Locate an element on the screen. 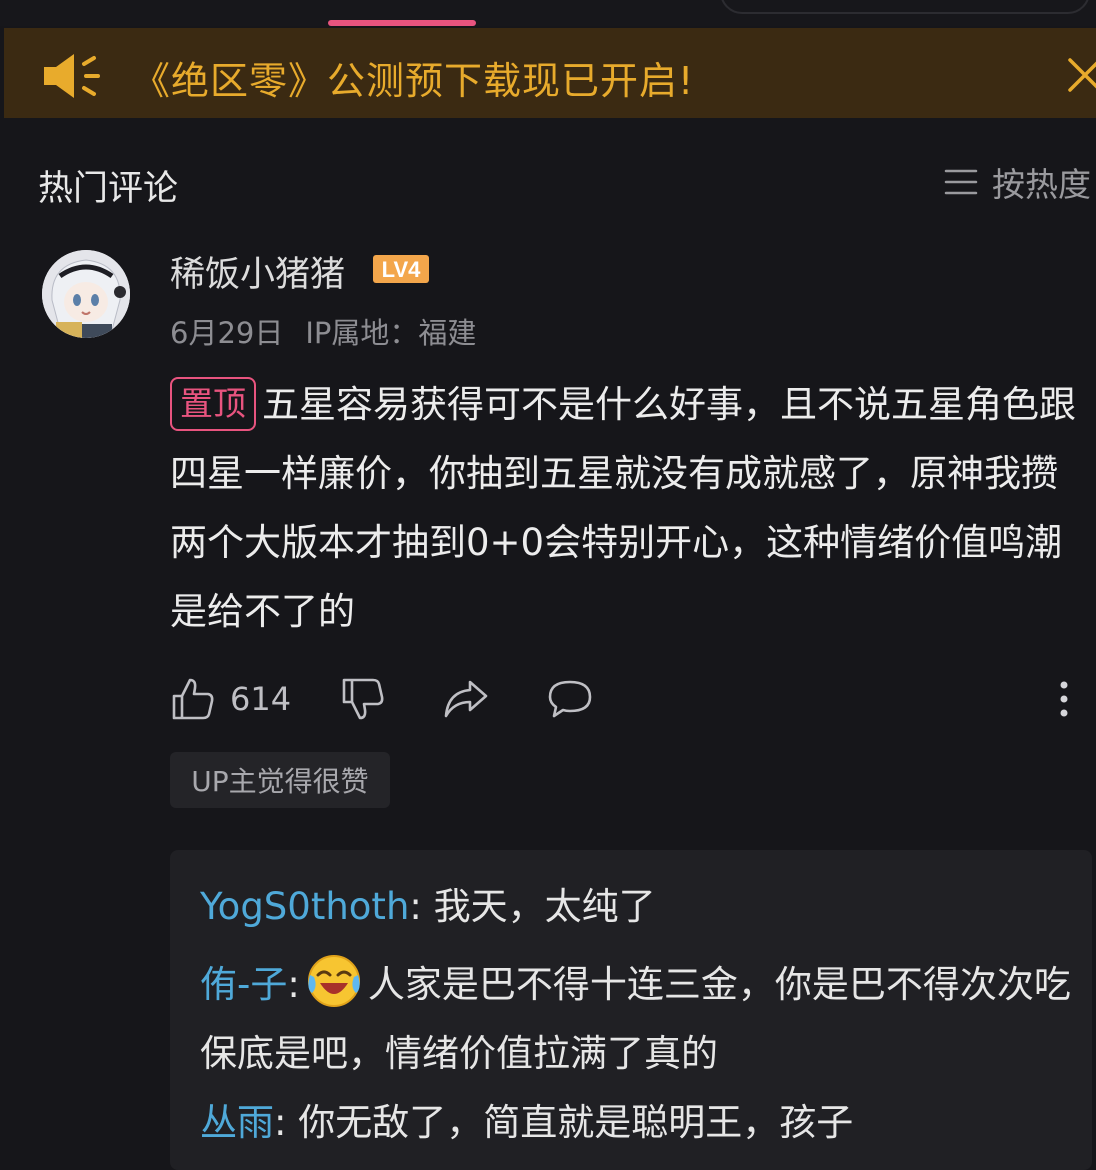 The height and width of the screenshot is (1170, 1096). anime-avatar-image is located at coordinates (86, 294).